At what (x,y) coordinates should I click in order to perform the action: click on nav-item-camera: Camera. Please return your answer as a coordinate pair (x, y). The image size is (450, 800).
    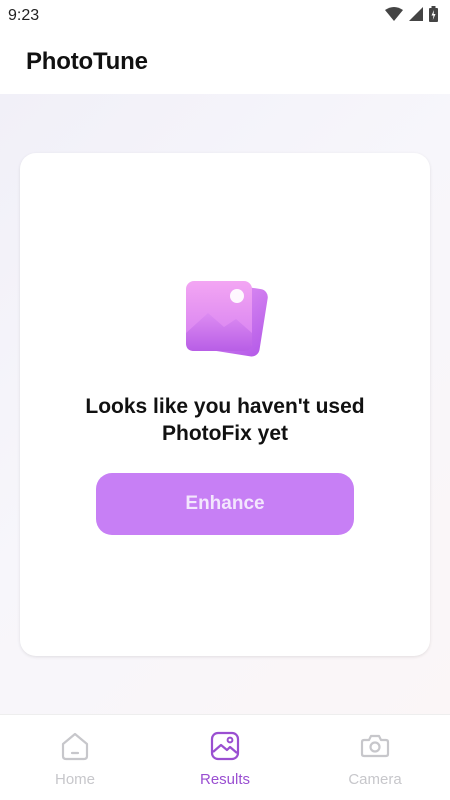
    Looking at the image, I should click on (375, 757).